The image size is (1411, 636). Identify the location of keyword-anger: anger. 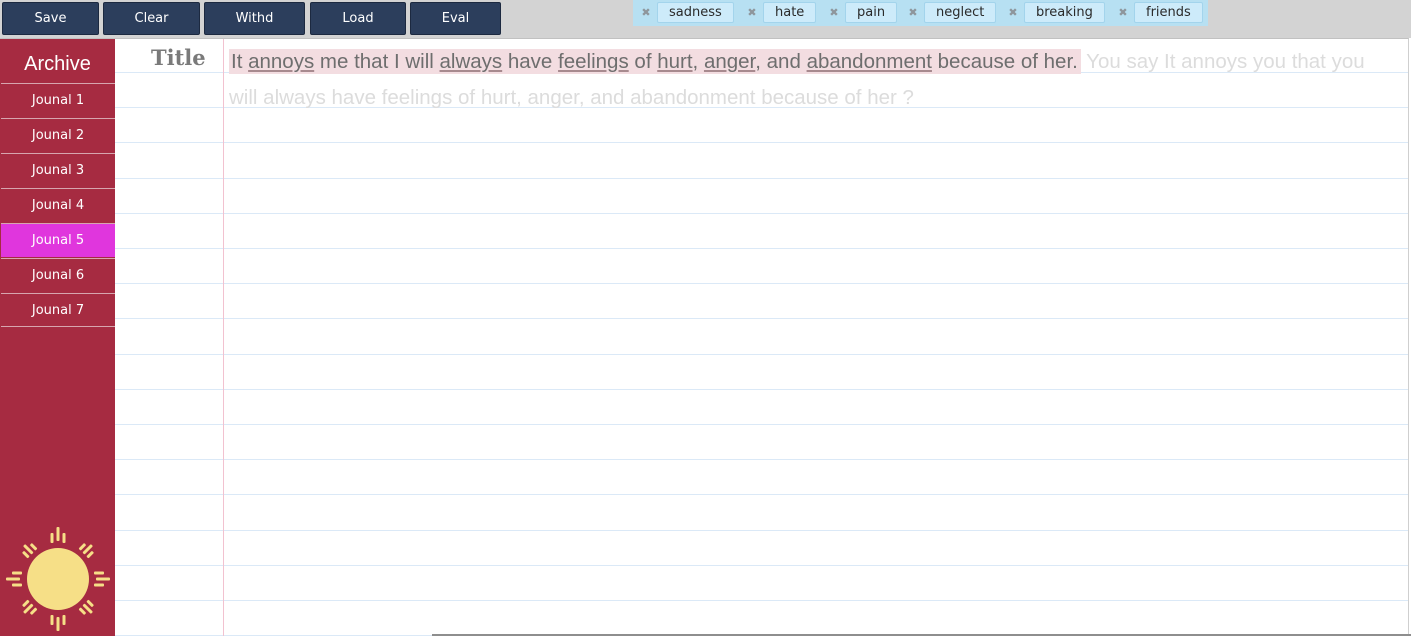
(729, 61).